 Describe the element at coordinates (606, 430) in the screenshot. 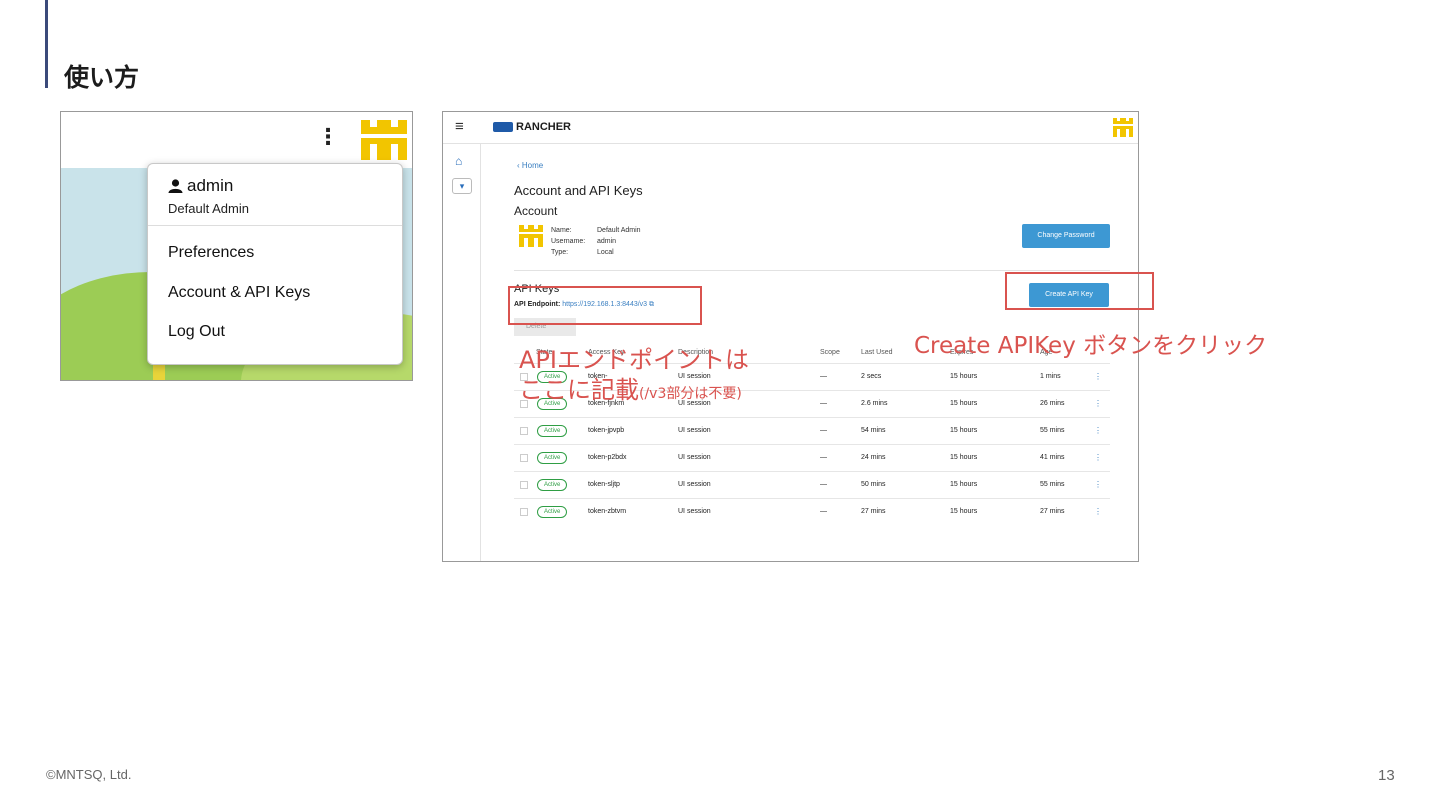

I see `access-key: token-jpvpb` at that location.